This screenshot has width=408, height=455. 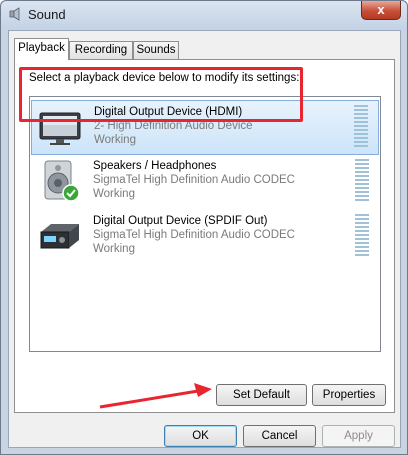 What do you see at coordinates (200, 436) in the screenshot?
I see `ok-button: OK` at bounding box center [200, 436].